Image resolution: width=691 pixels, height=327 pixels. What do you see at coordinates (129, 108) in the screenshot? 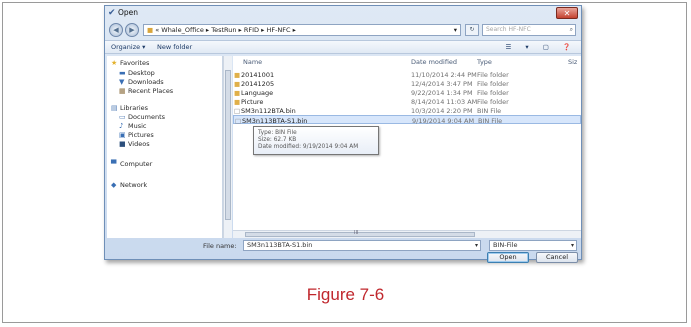
I see `libraries-group: ▤ Libraries` at bounding box center [129, 108].